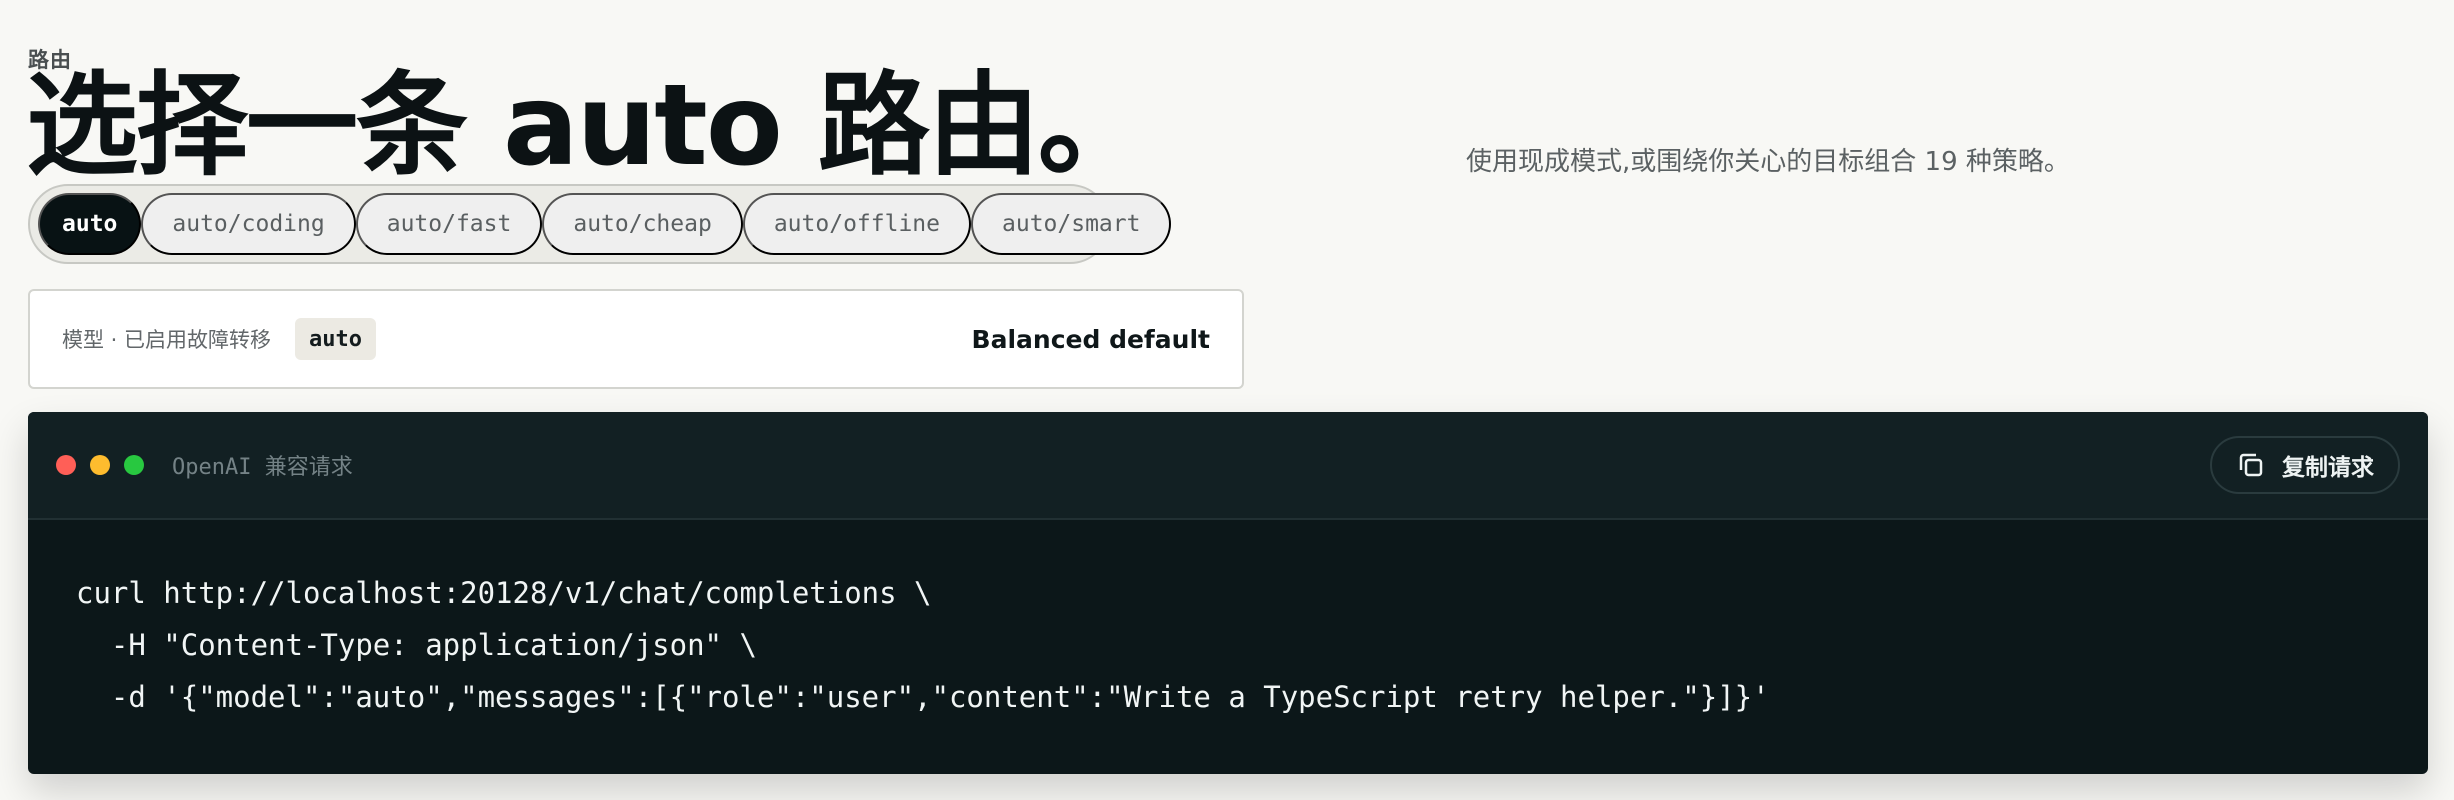 The height and width of the screenshot is (800, 2454). I want to click on copy-icon, so click(2251, 465).